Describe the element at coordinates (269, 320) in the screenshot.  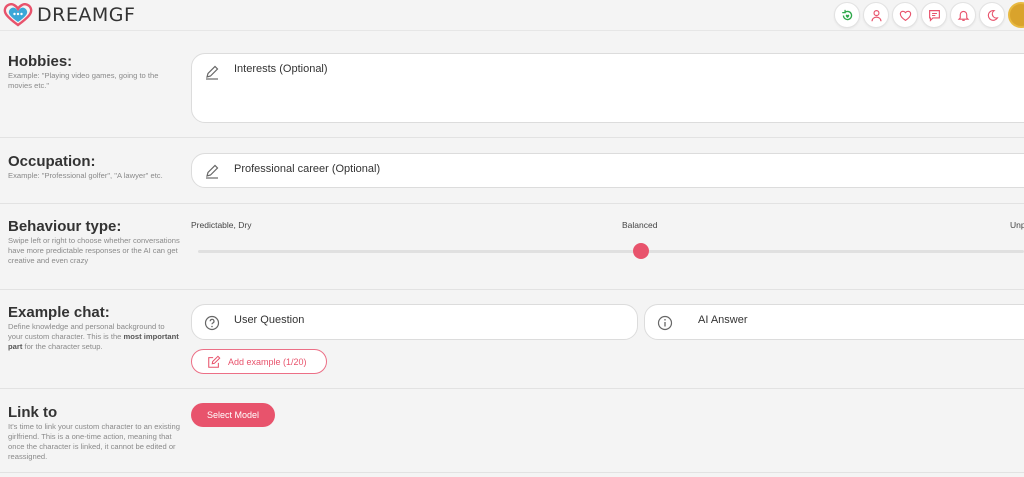
I see `user-question-placeholder: User Question` at that location.